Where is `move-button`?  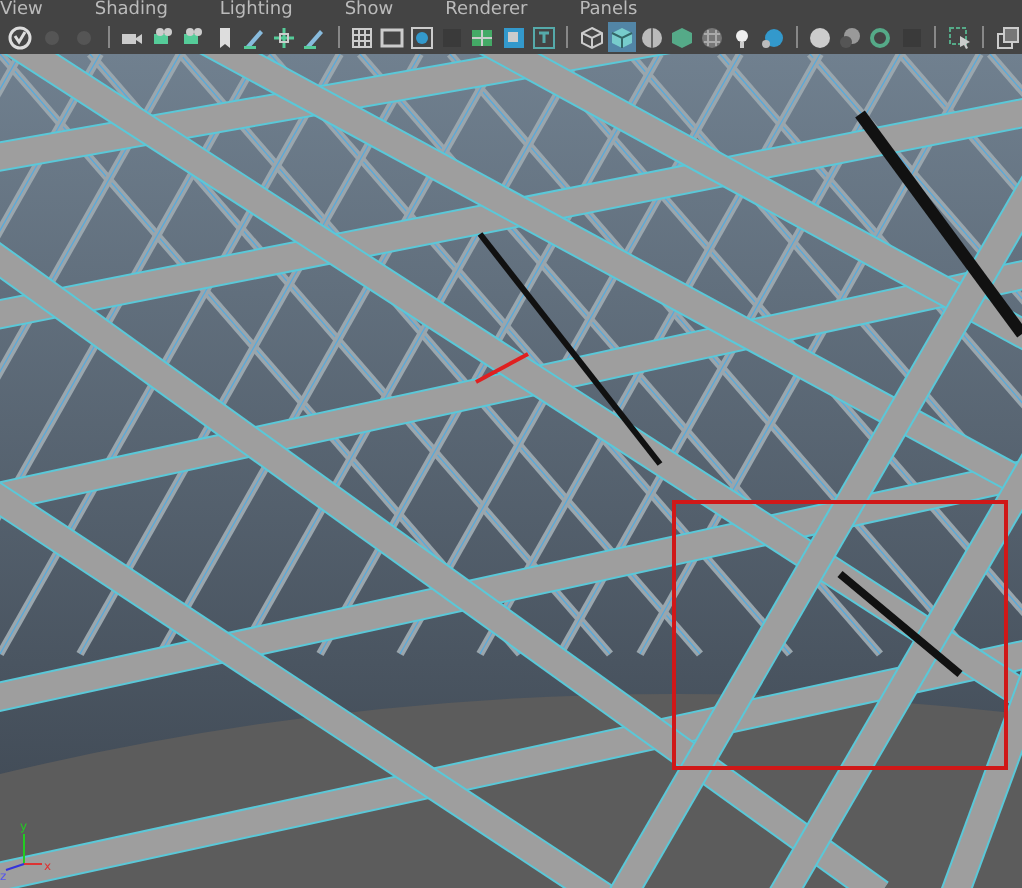 move-button is located at coordinates (283, 37).